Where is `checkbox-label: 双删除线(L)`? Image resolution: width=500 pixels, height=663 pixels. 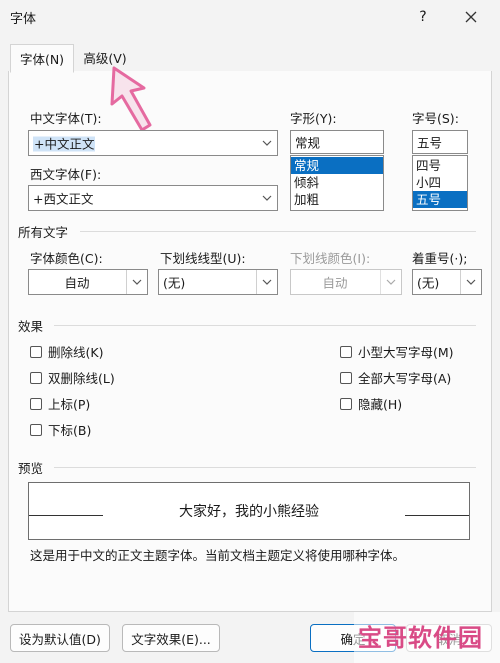
checkbox-label: 双删除线(L) is located at coordinates (81, 378).